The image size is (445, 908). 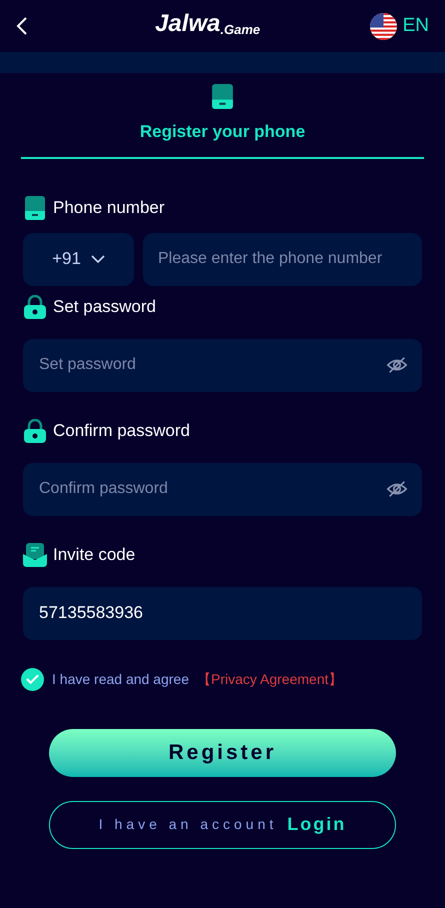 I want to click on chevron-down-icon, so click(x=97, y=259).